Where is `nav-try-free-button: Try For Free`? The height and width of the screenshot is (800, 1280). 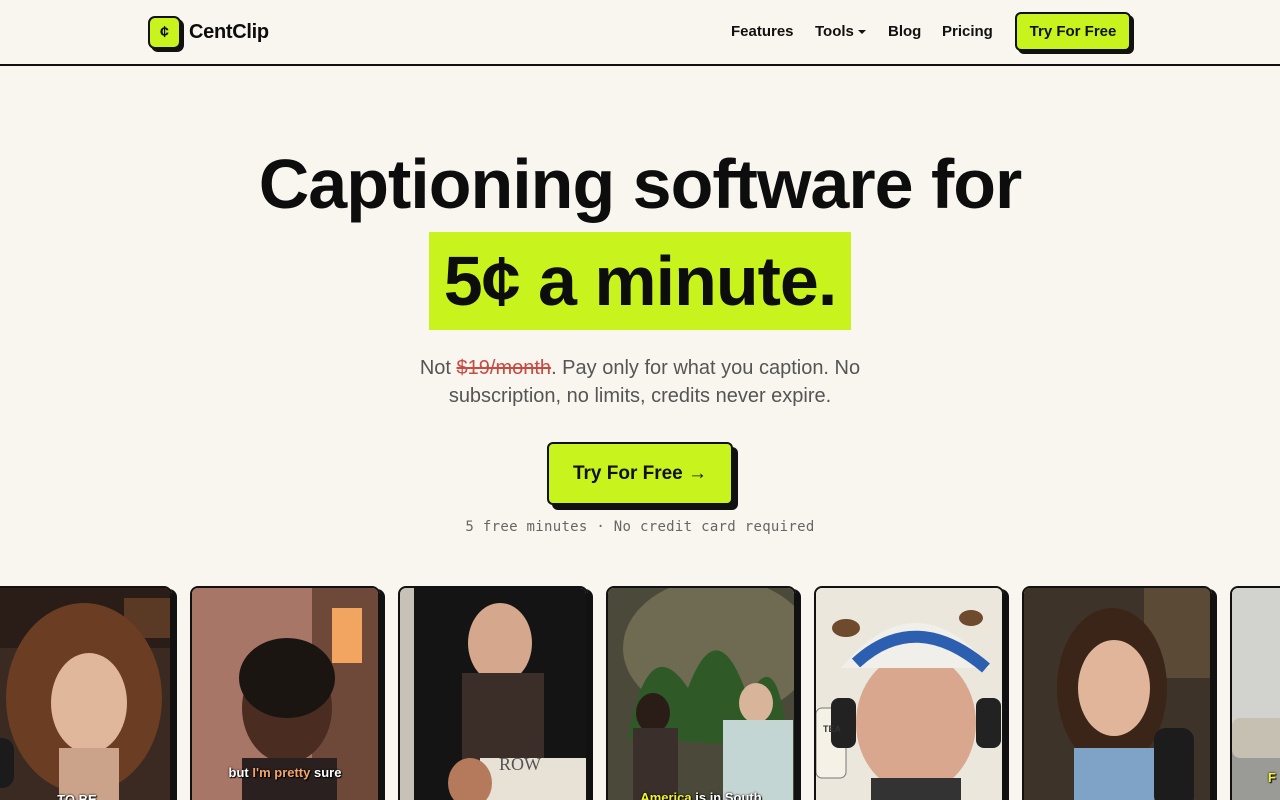 nav-try-free-button: Try For Free is located at coordinates (1073, 31).